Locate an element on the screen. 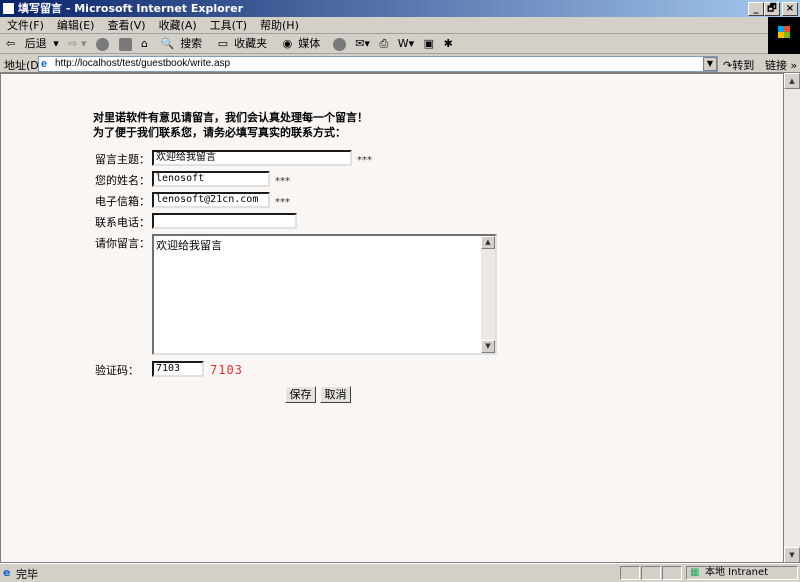  message-textarea: 欢迎给我留言 ▲ ▼ is located at coordinates (324, 294).